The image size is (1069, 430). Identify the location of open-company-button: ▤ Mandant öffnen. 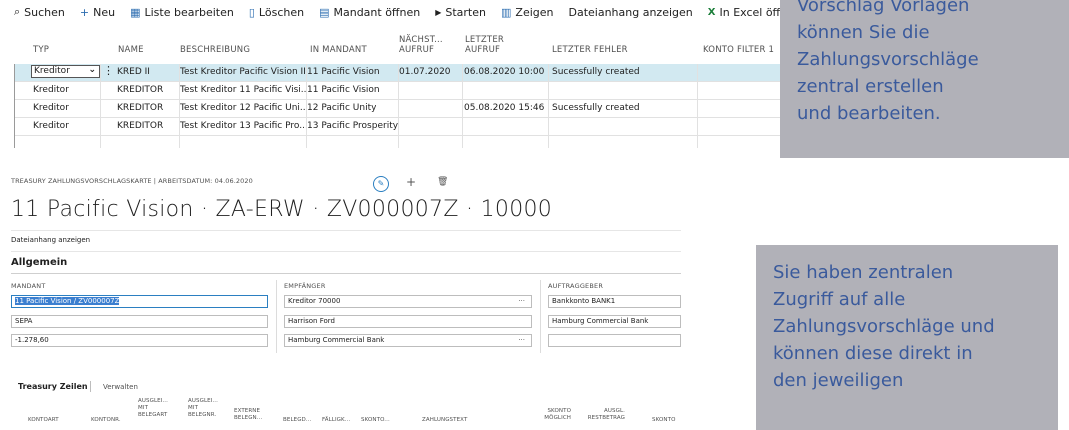
(369, 12).